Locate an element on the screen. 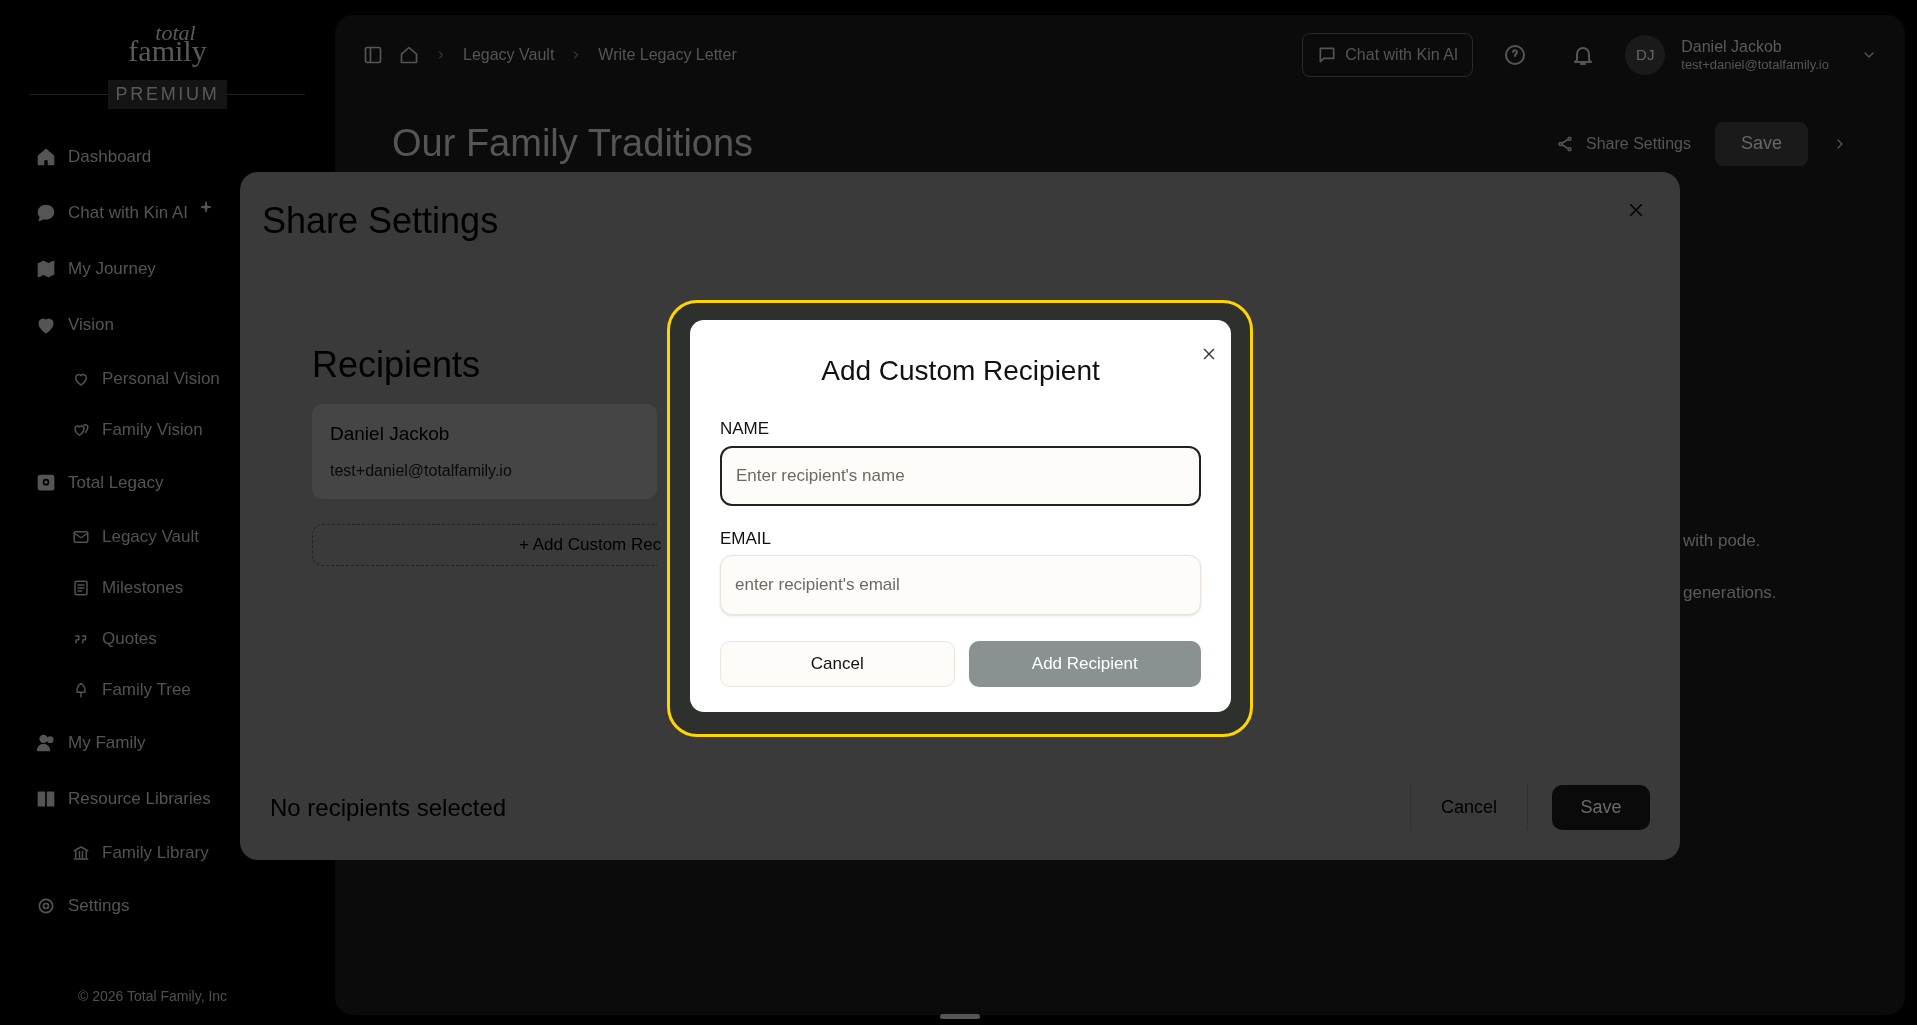 This screenshot has width=1917, height=1025. recipient-email: test+daniel@totalfamily.io is located at coordinates (421, 470).